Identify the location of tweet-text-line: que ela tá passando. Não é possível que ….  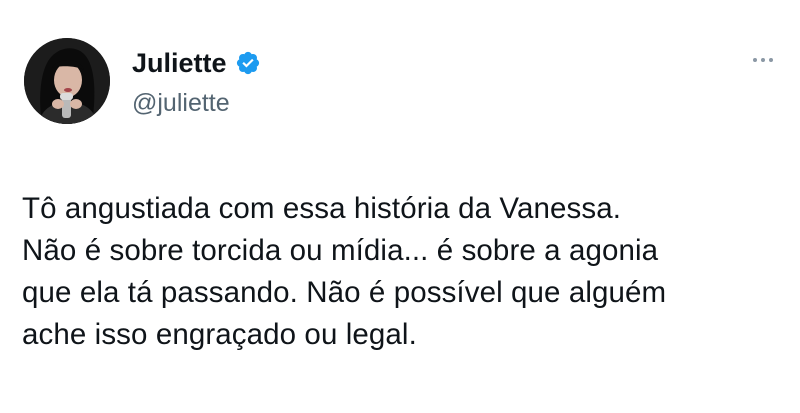
(344, 292).